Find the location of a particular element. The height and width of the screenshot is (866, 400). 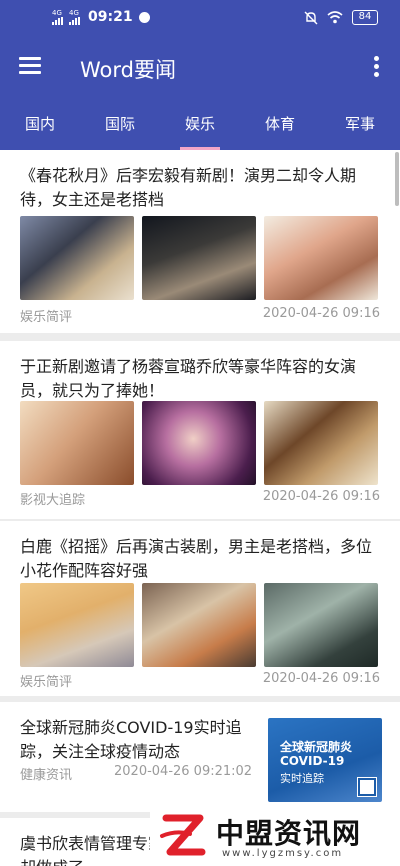

tab-international: 国际 is located at coordinates (120, 124).